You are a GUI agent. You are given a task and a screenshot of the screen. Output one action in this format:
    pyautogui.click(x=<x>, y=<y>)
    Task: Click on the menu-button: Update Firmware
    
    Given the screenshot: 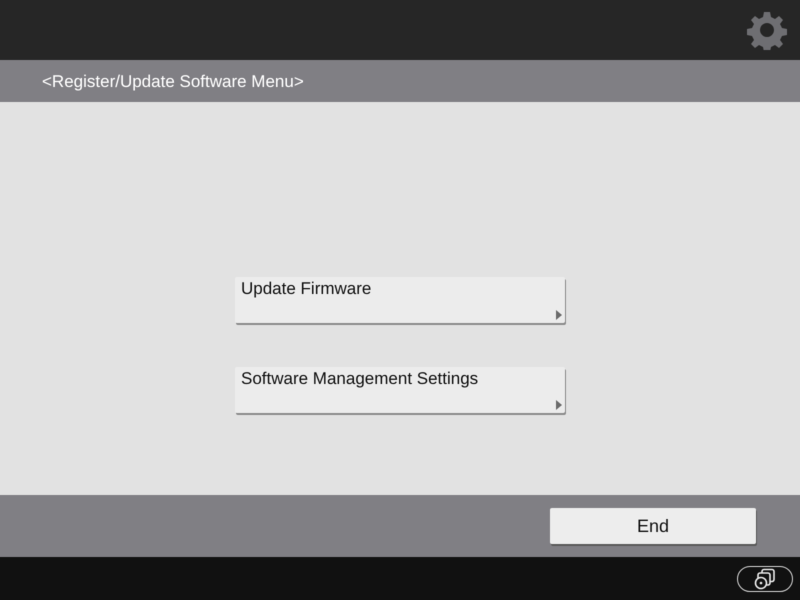 What is the action you would take?
    pyautogui.click(x=400, y=300)
    